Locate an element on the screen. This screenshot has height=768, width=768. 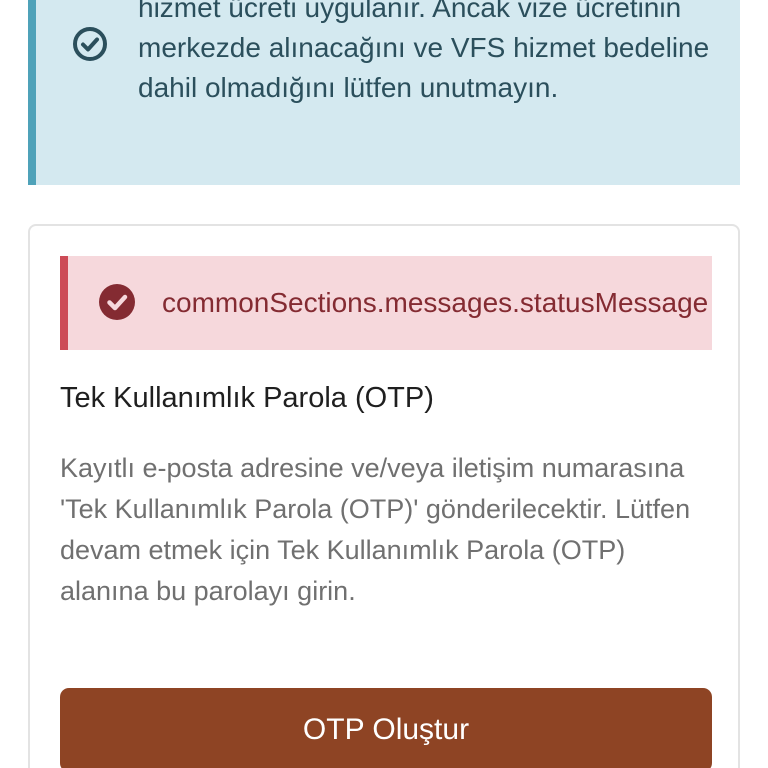
otp-title: Tek Kullanımlık Parola (OTP) is located at coordinates (247, 398).